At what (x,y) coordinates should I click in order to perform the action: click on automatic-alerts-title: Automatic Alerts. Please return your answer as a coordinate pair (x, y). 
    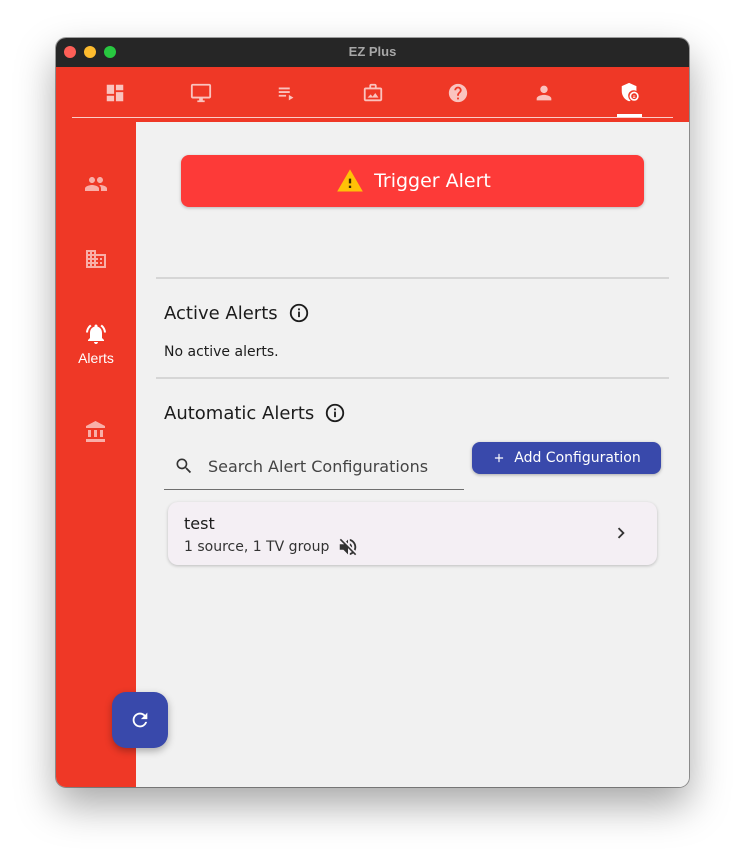
    Looking at the image, I should click on (239, 413).